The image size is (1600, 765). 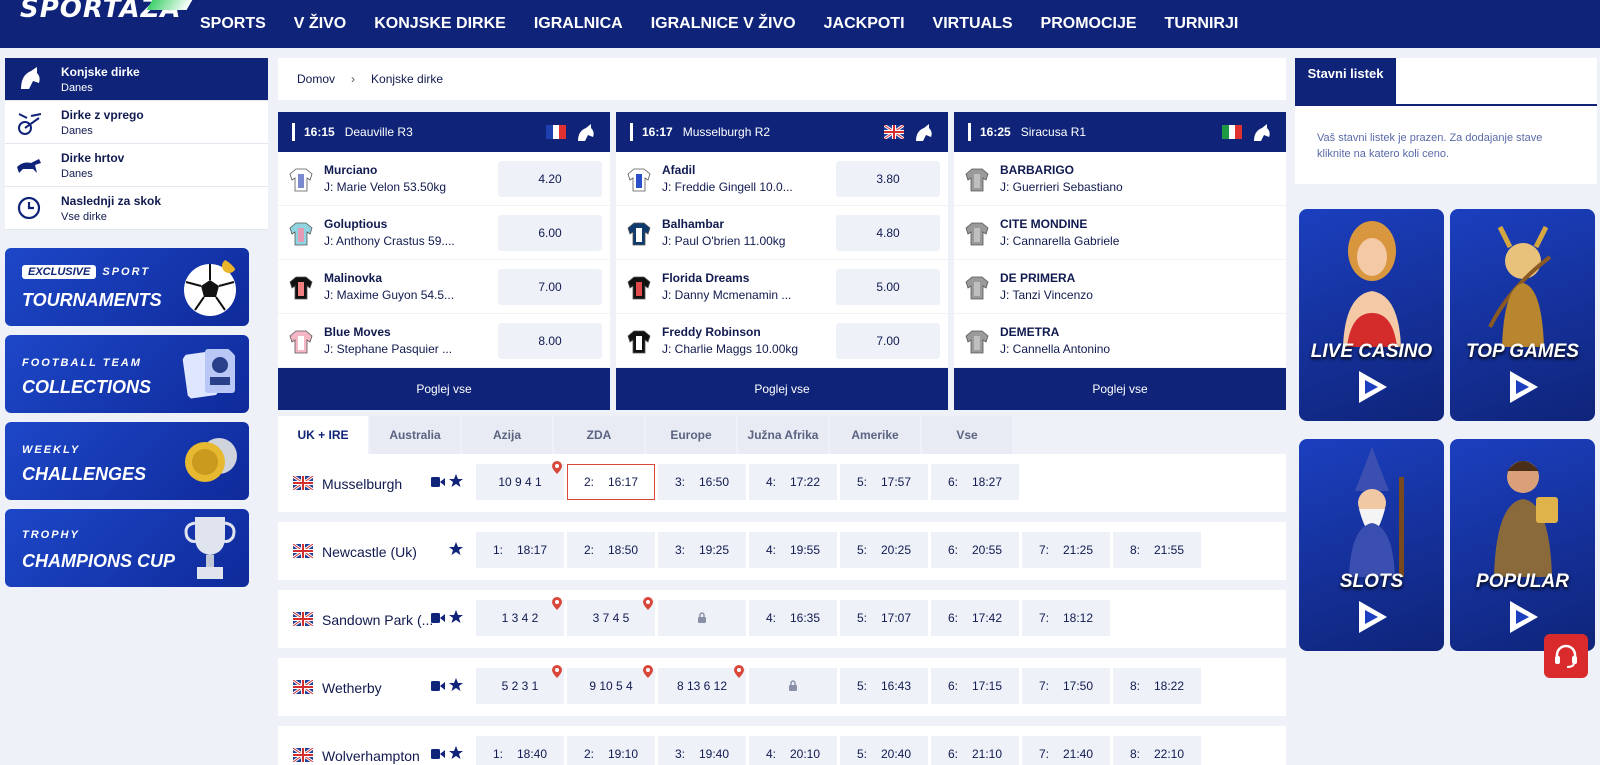 I want to click on race-slot: 4: 16:35, so click(x=793, y=618).